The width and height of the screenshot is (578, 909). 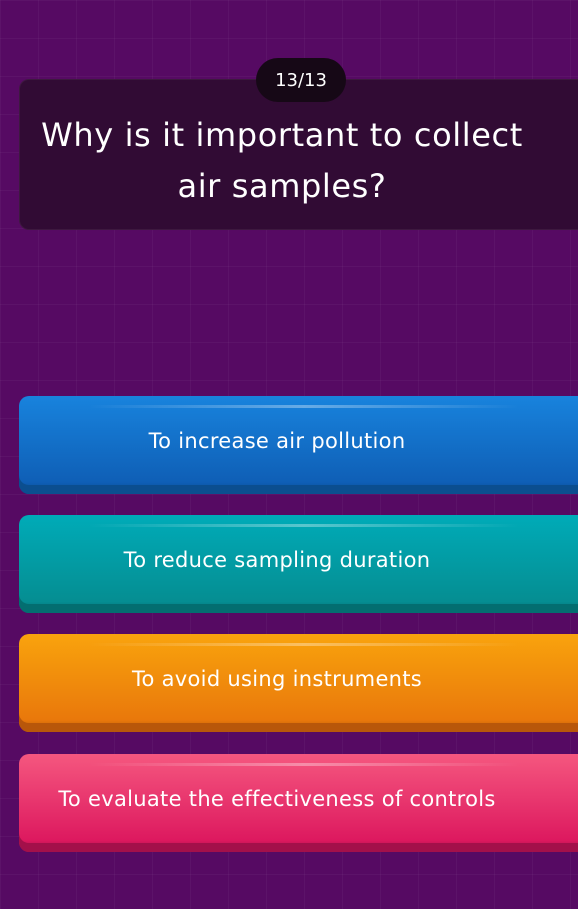 What do you see at coordinates (277, 560) in the screenshot?
I see `answer-option-label: To reduce sampling duration` at bounding box center [277, 560].